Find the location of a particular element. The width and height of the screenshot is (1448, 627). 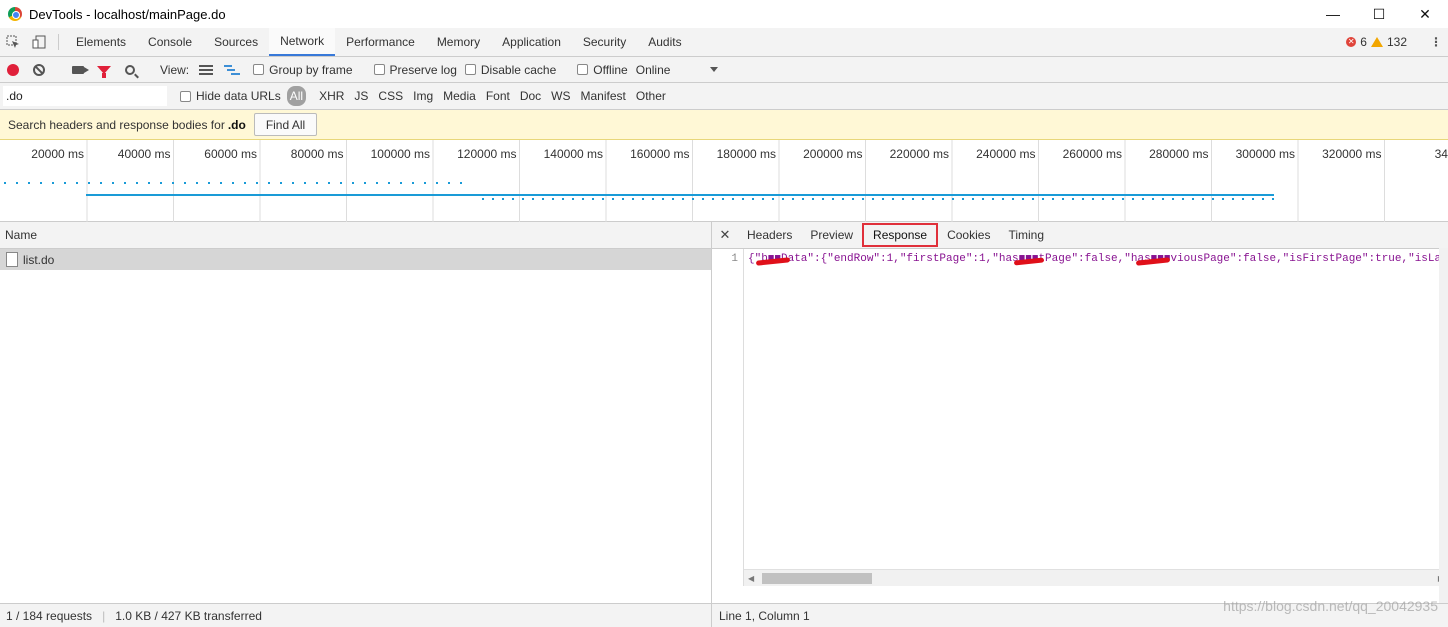

type-filter-ws: WS is located at coordinates (560, 96).